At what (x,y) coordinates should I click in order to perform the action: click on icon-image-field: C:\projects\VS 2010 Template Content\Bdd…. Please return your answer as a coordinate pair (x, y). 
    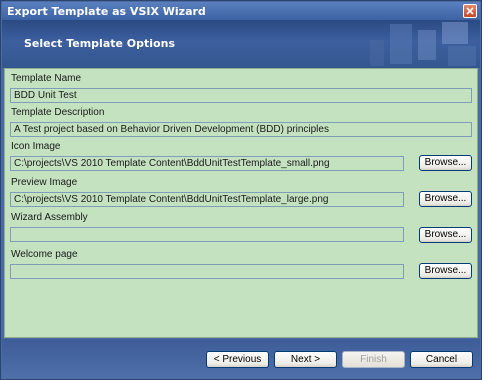
    Looking at the image, I should click on (207, 163).